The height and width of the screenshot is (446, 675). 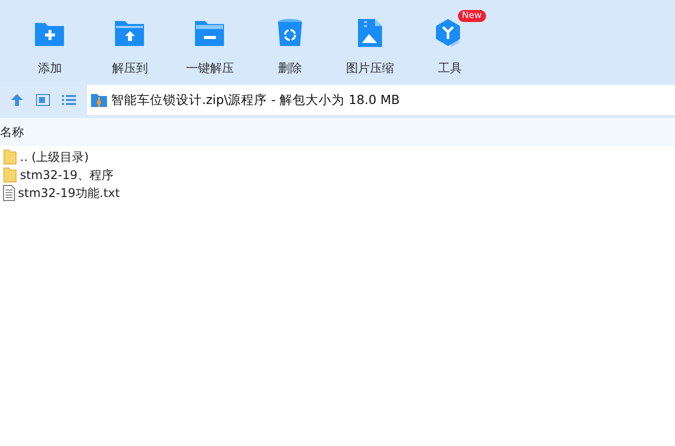 I want to click on zip-archive-icon, so click(x=99, y=100).